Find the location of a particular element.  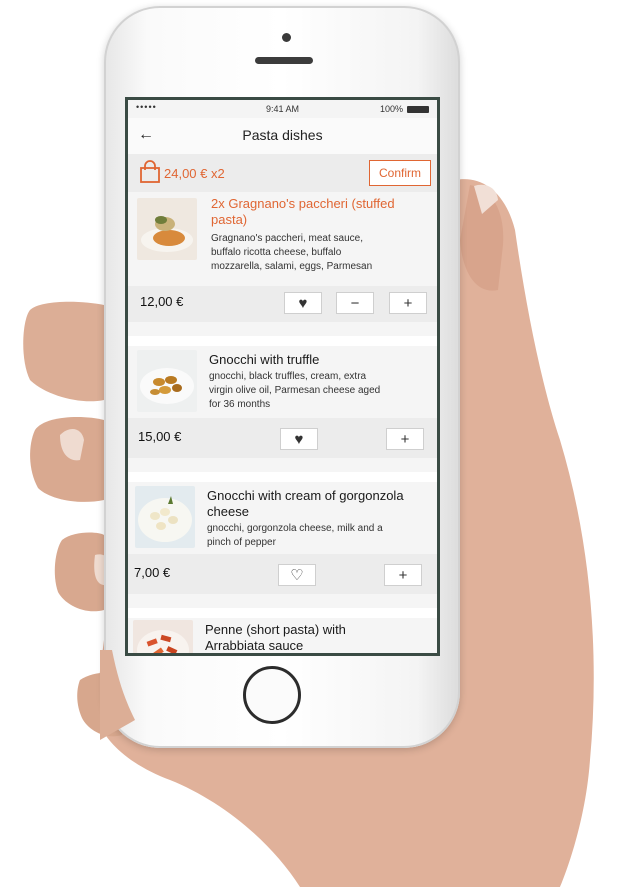

favorite-button: ♡ is located at coordinates (297, 575).